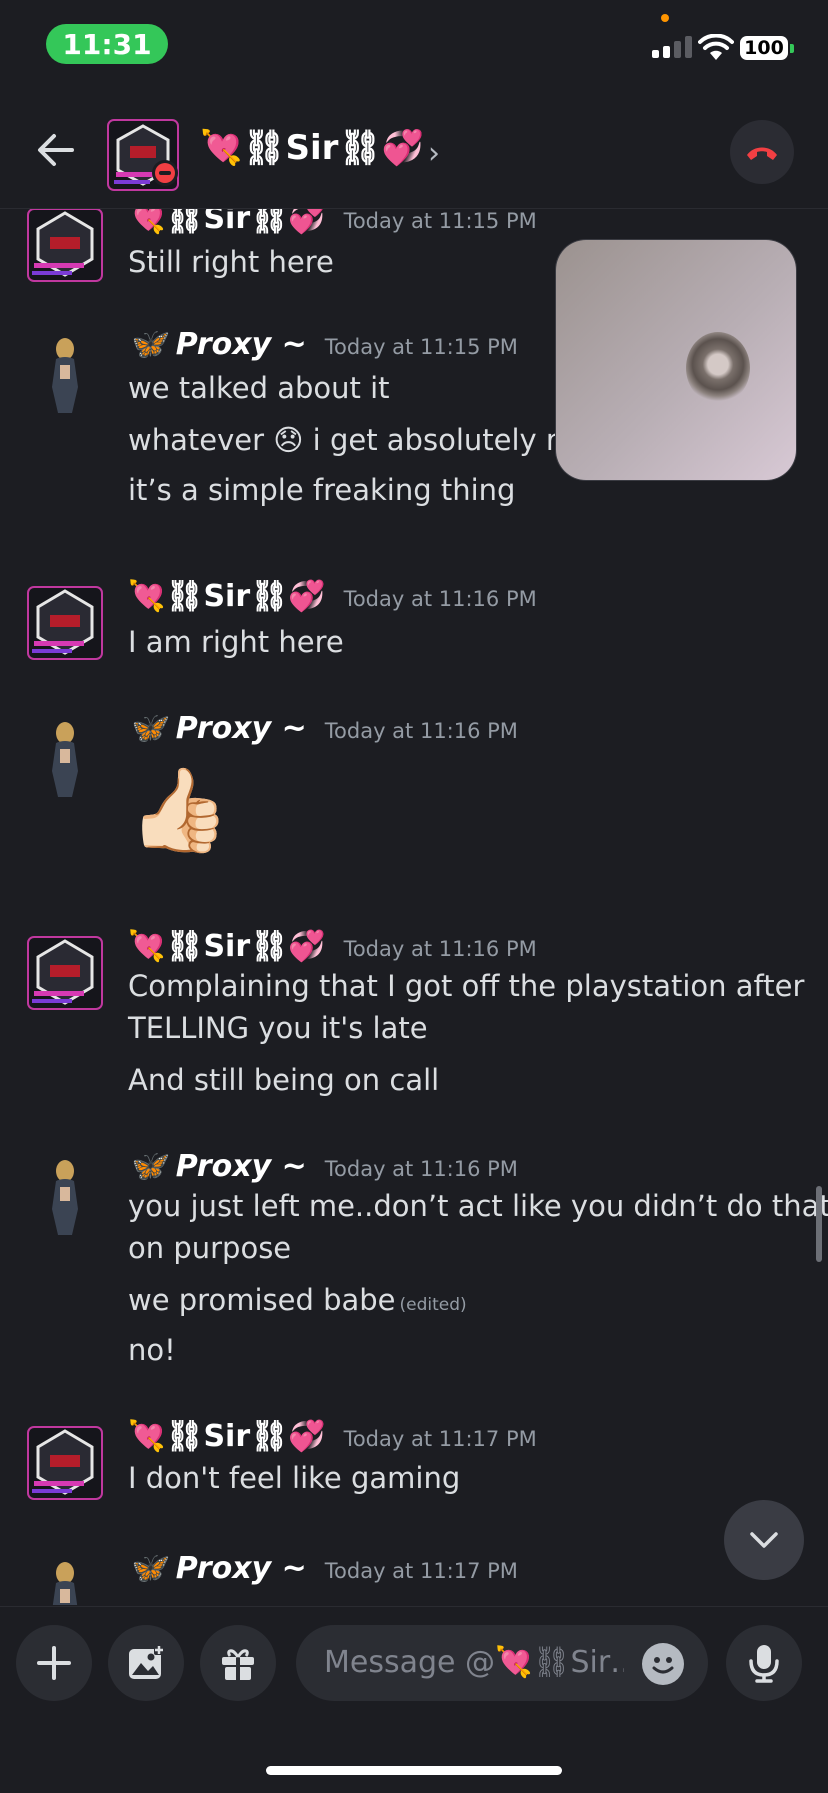 The height and width of the screenshot is (1793, 828). I want to click on end-call-button, so click(762, 152).